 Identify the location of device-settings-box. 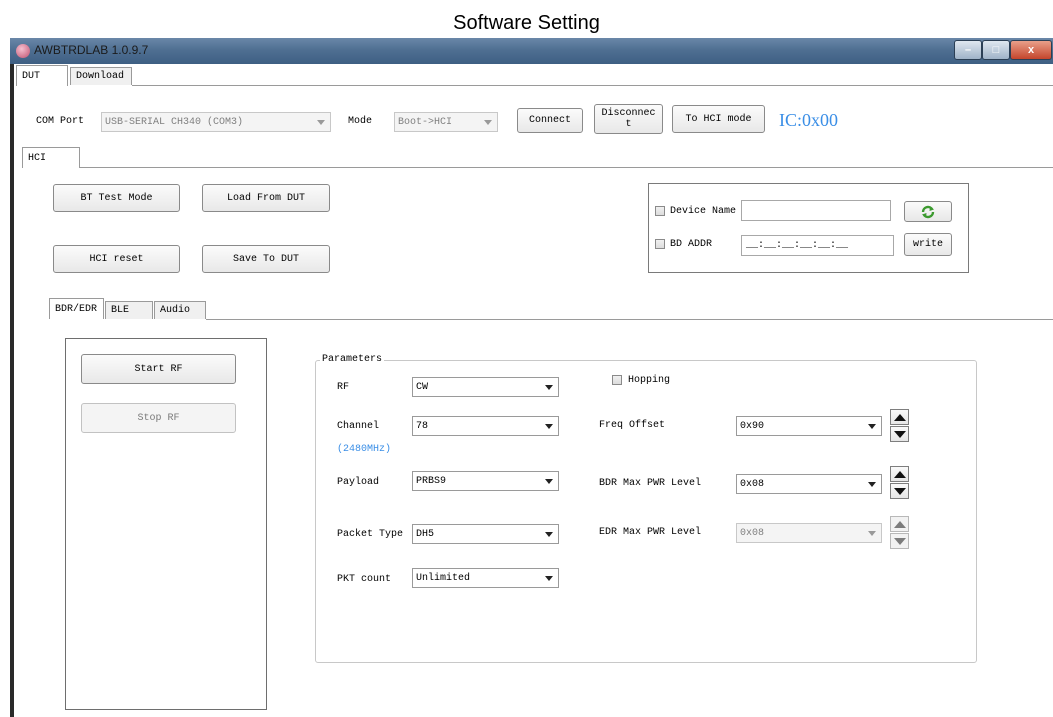
(808, 228).